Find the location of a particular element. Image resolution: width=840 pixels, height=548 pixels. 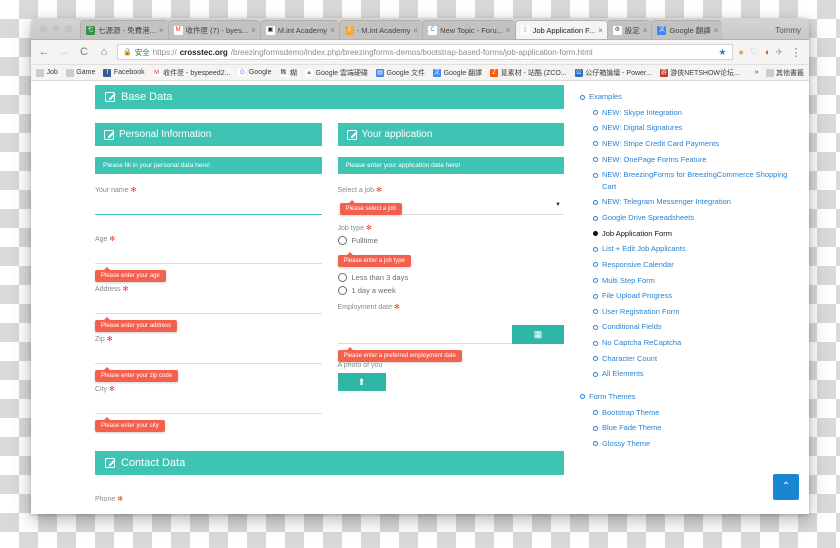

field-age: Age ✻ Please enter your age is located at coordinates (208, 258).